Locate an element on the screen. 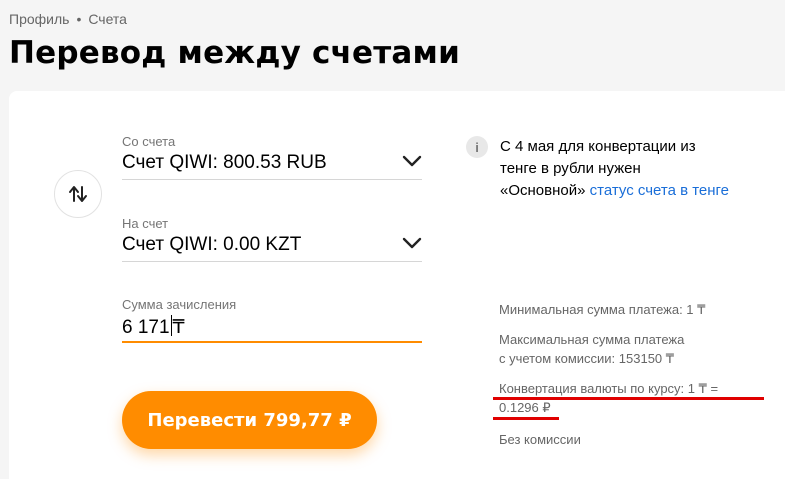 The image size is (785, 479). amount-currency: ₸ is located at coordinates (178, 327).